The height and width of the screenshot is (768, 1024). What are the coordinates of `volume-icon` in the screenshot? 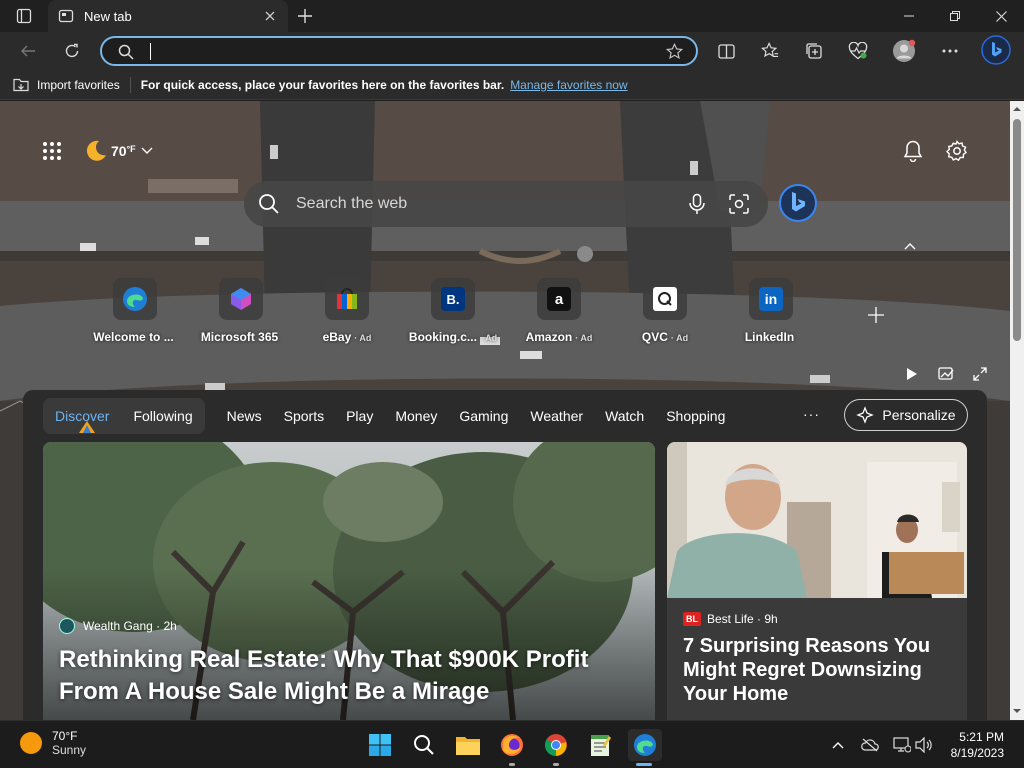 It's located at (923, 745).